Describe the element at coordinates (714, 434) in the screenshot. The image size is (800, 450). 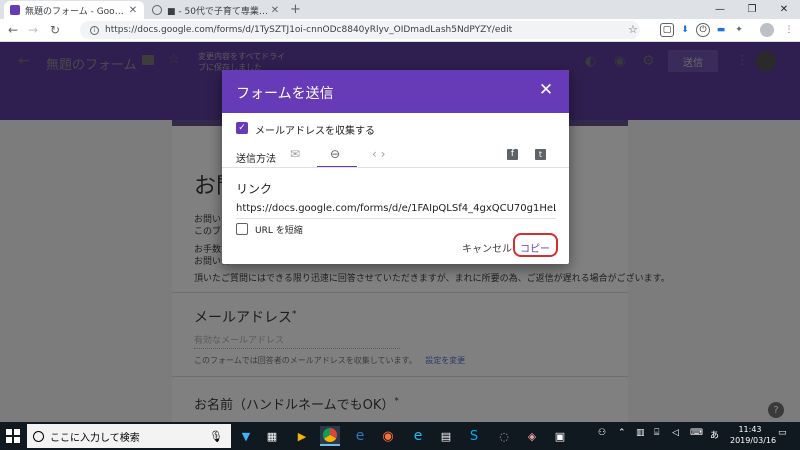
I see `ime-indicator: あ` at that location.